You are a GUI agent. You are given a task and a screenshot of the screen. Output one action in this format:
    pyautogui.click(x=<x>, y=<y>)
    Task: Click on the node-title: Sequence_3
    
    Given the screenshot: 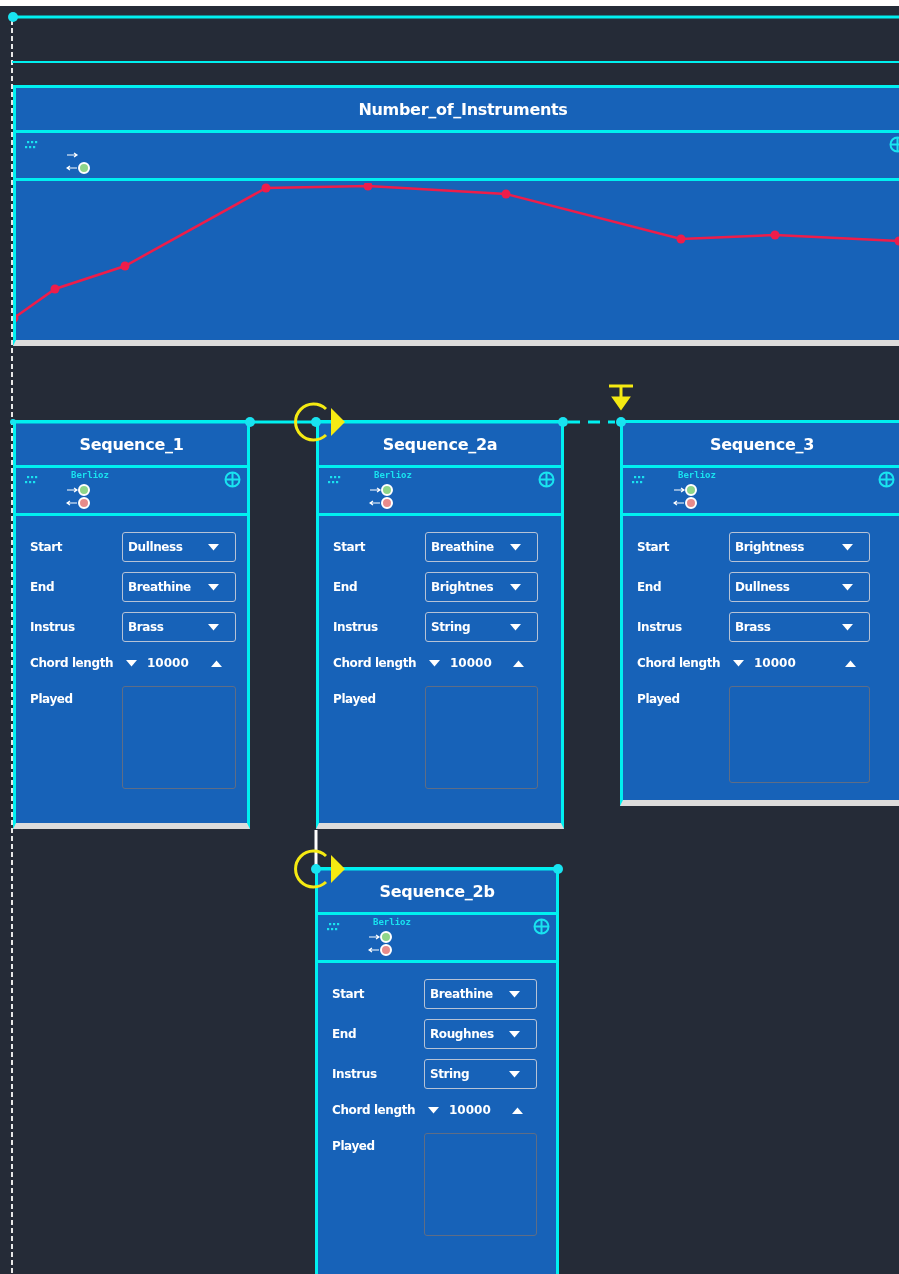 What is the action you would take?
    pyautogui.click(x=761, y=445)
    